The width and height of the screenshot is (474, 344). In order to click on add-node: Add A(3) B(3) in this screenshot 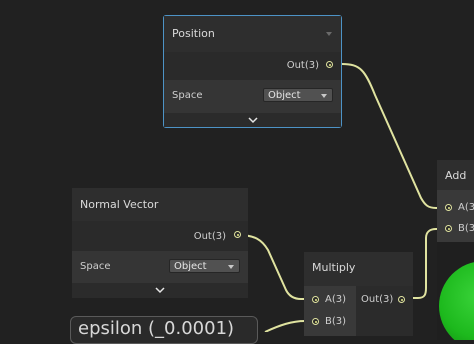, I will do `click(455, 250)`.